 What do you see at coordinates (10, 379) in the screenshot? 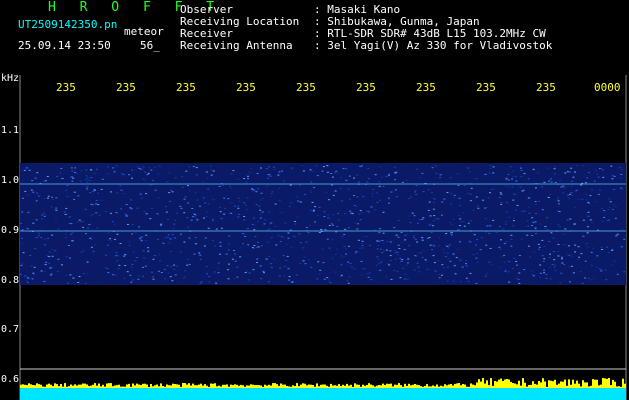
I see `y-tick: 0.6` at bounding box center [10, 379].